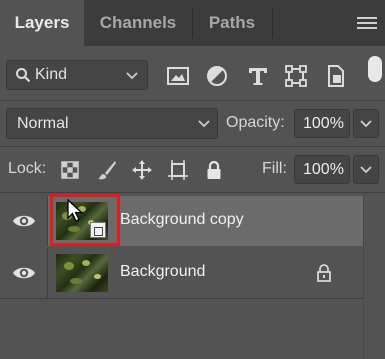  Describe the element at coordinates (42, 23) in the screenshot. I see `tab-layers: Layers` at that location.